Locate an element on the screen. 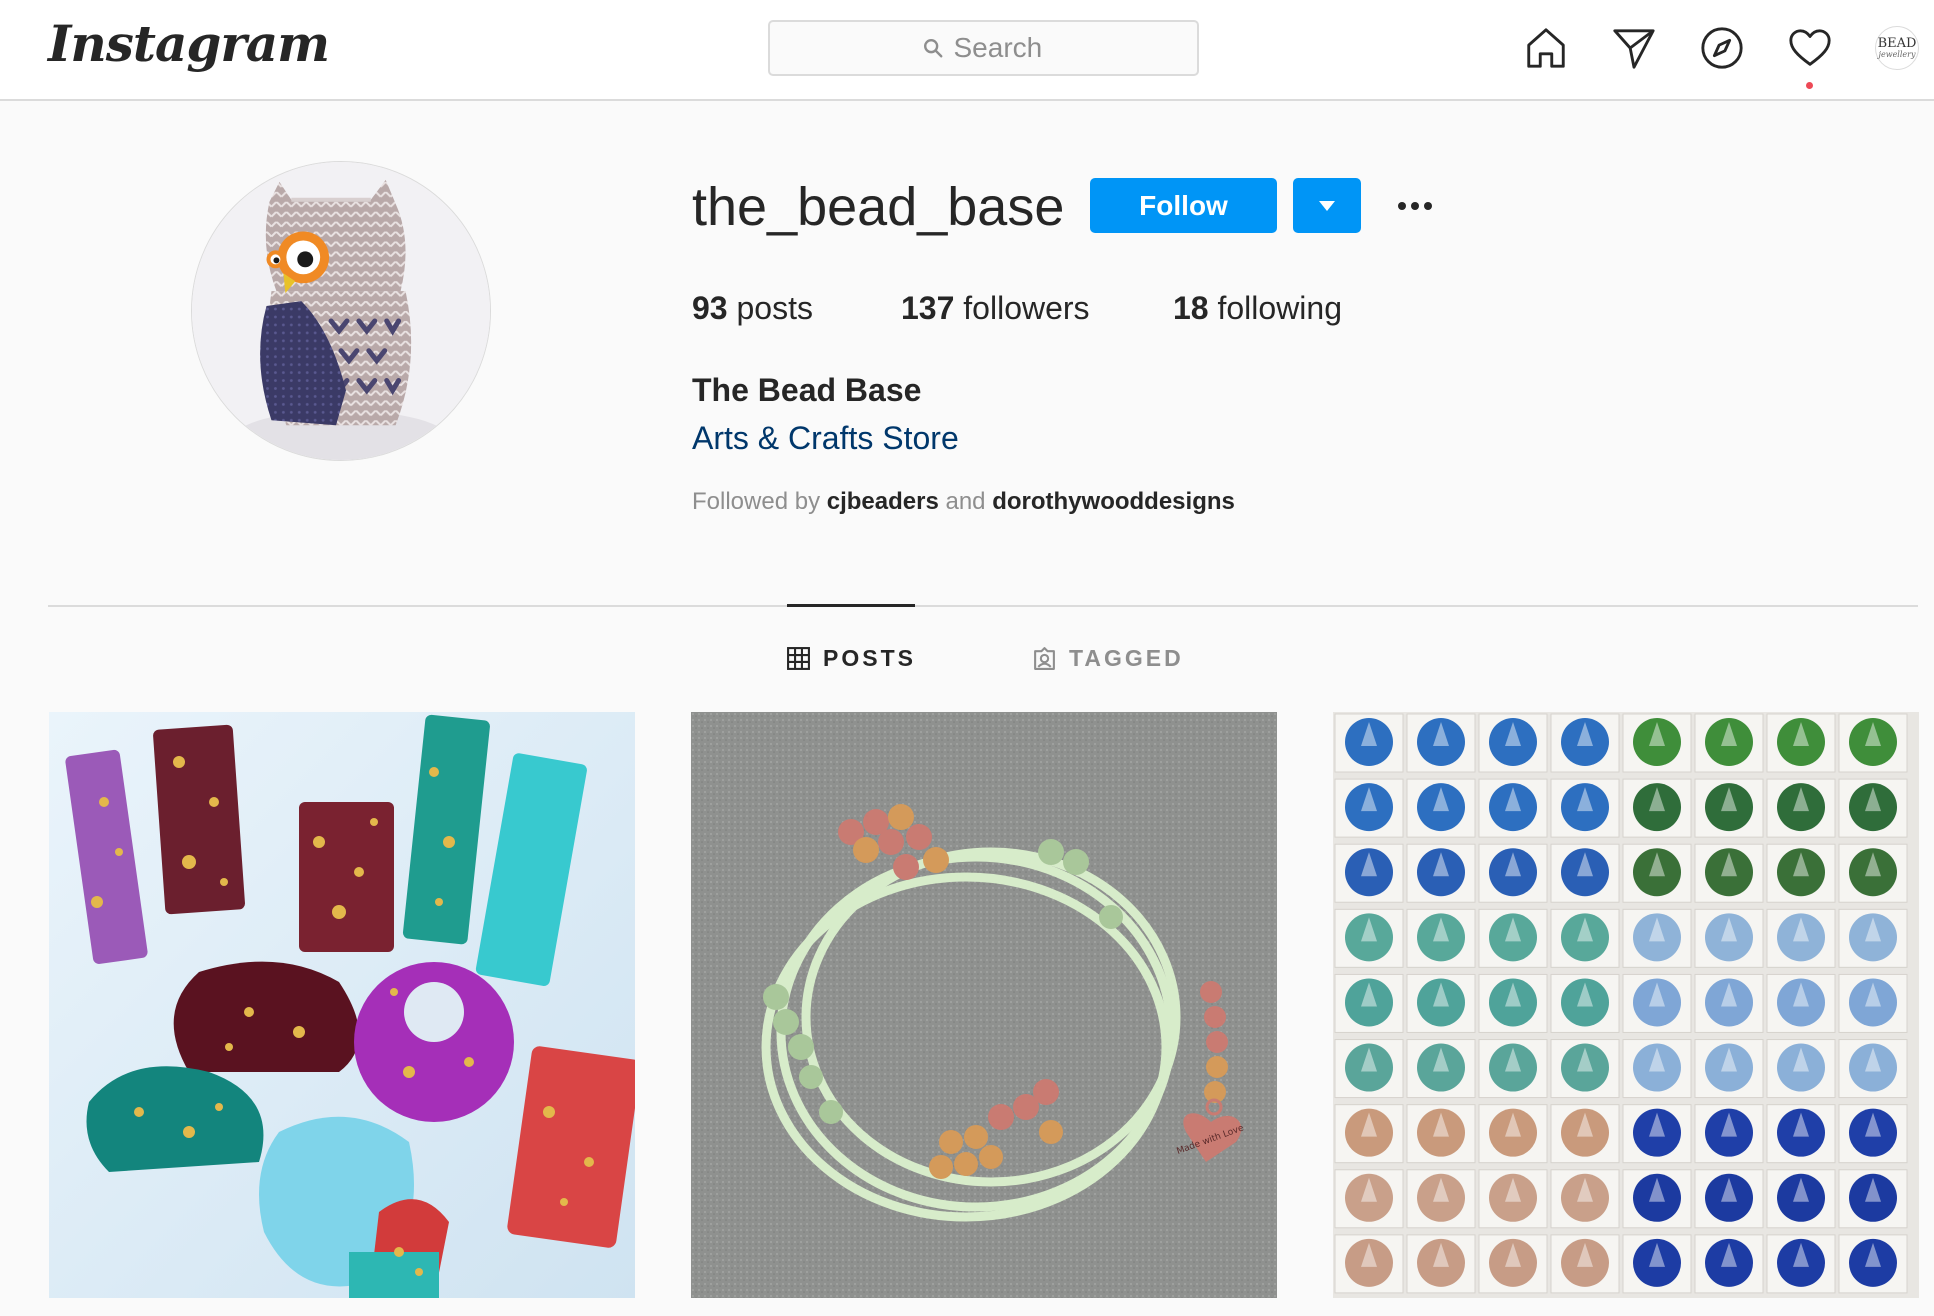 This screenshot has height=1316, width=1934. posts-count-label: posts is located at coordinates (774, 308).